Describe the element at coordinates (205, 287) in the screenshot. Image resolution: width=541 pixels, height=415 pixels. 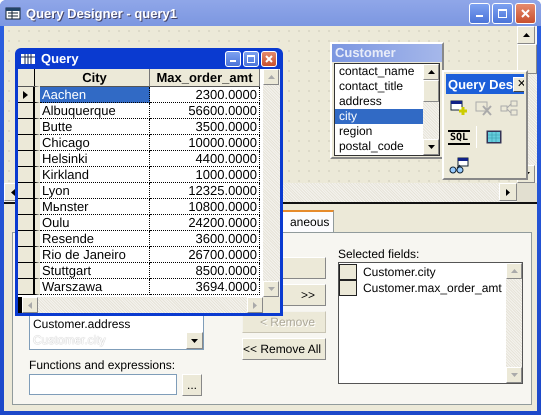
I see `table-cell: 3694.0000` at that location.